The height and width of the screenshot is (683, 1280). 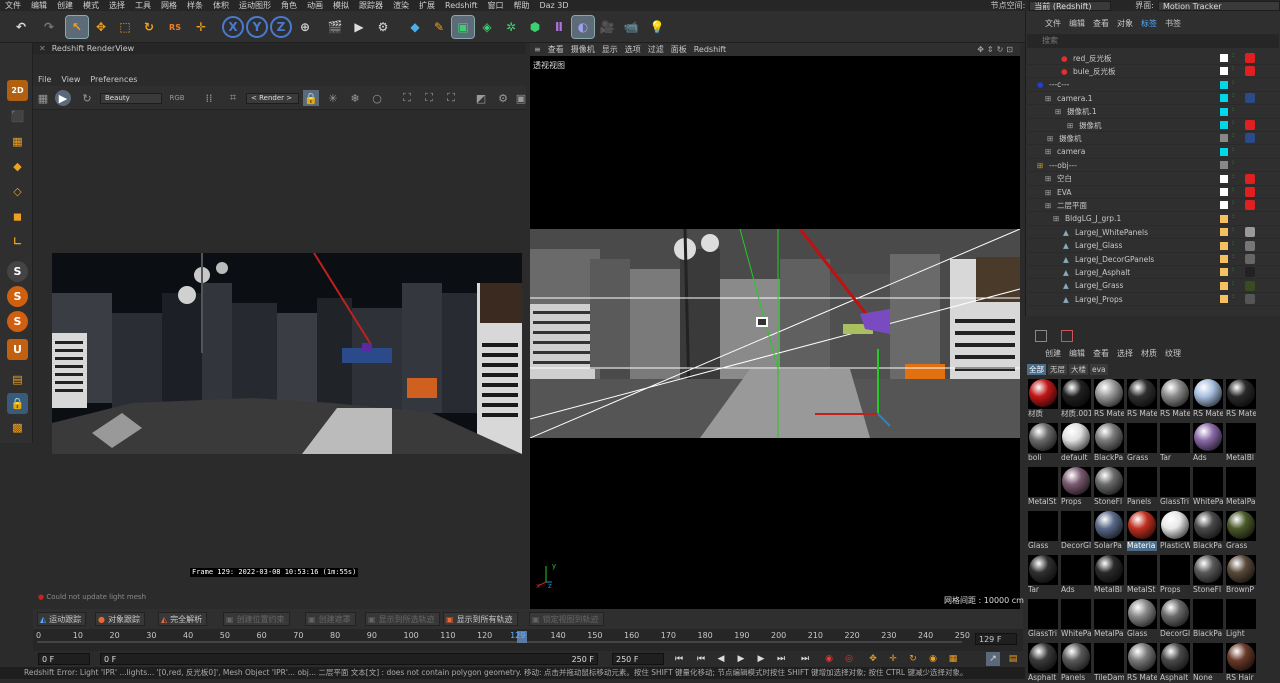 I want to click on cloner-icon: ✲, so click(x=511, y=27).